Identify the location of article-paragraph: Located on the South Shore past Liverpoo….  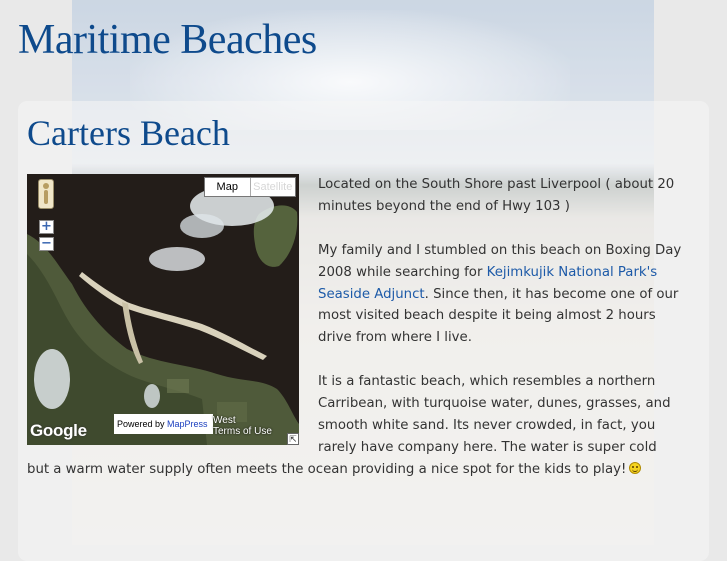
(496, 195).